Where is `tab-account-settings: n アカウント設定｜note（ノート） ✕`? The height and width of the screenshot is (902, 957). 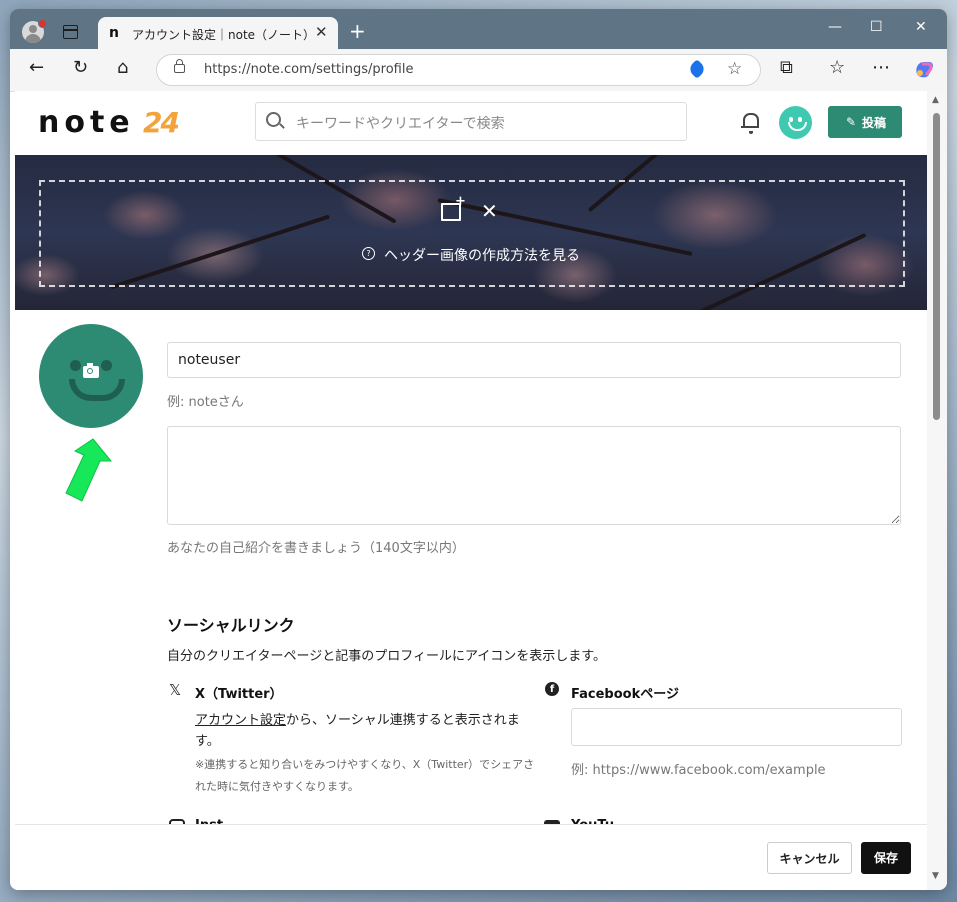
tab-account-settings: n アカウント設定｜note（ノート） ✕ is located at coordinates (218, 33).